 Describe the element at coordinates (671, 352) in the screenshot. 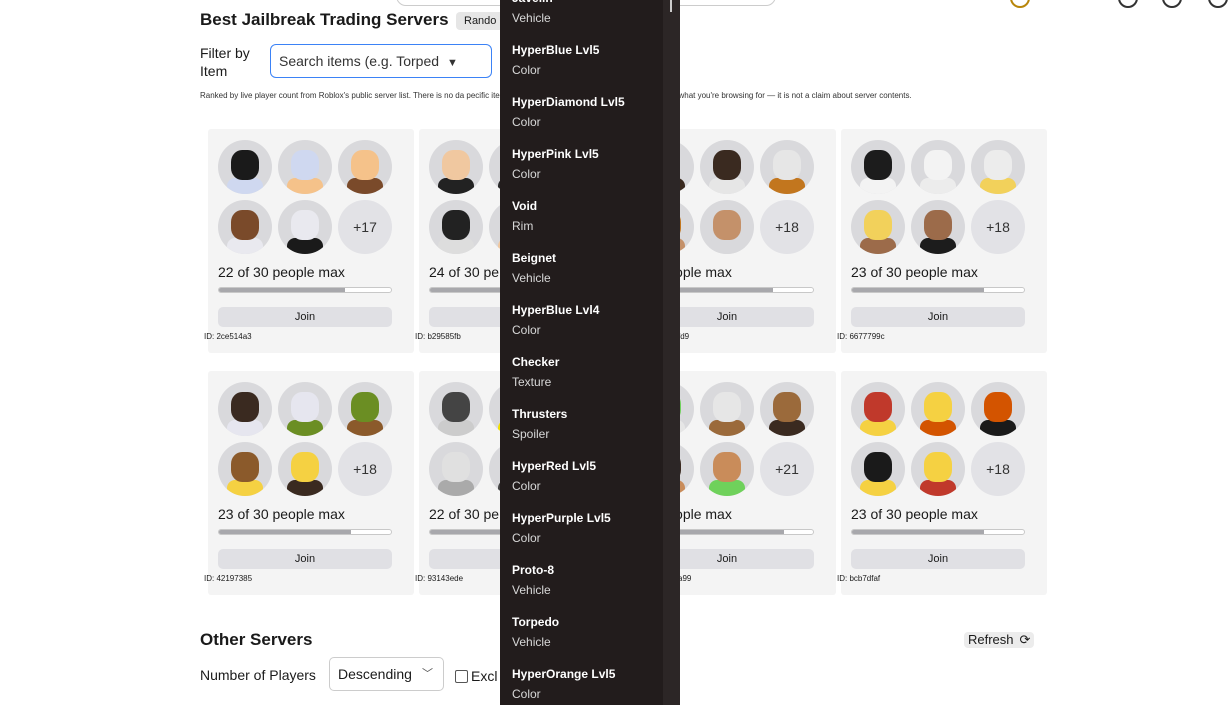

I see `dropdown-scrollbar` at that location.